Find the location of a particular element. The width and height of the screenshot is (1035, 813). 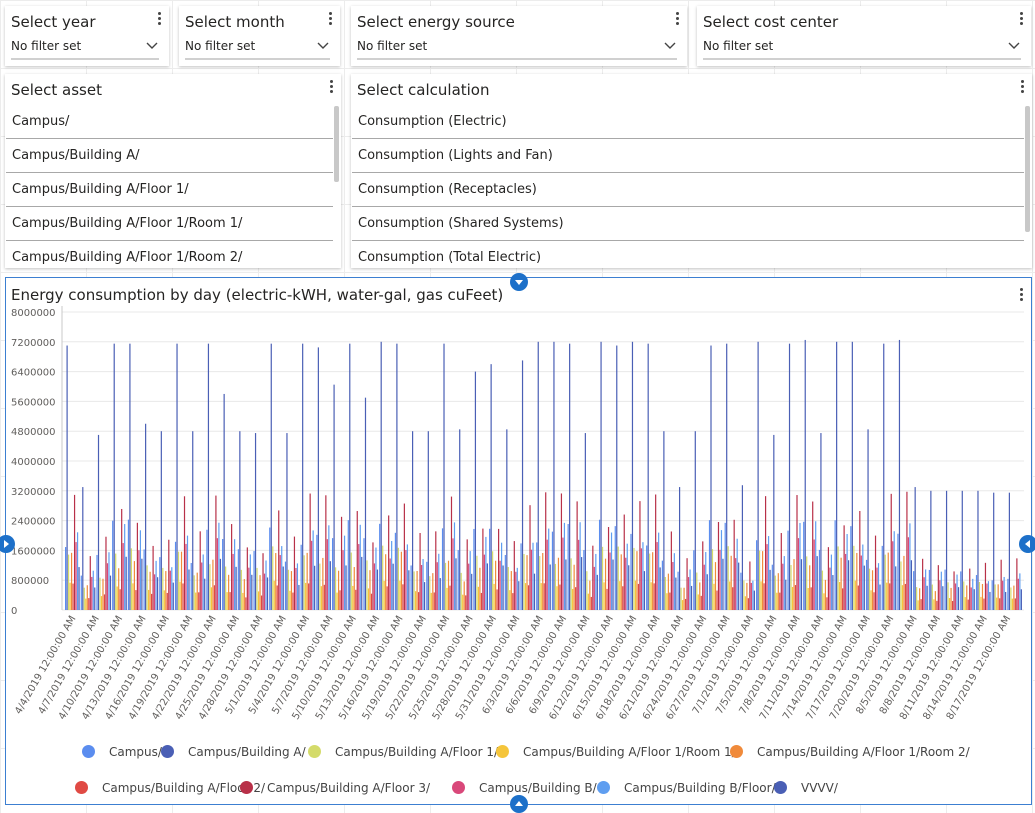

resize-handle-right is located at coordinates (1027, 544).